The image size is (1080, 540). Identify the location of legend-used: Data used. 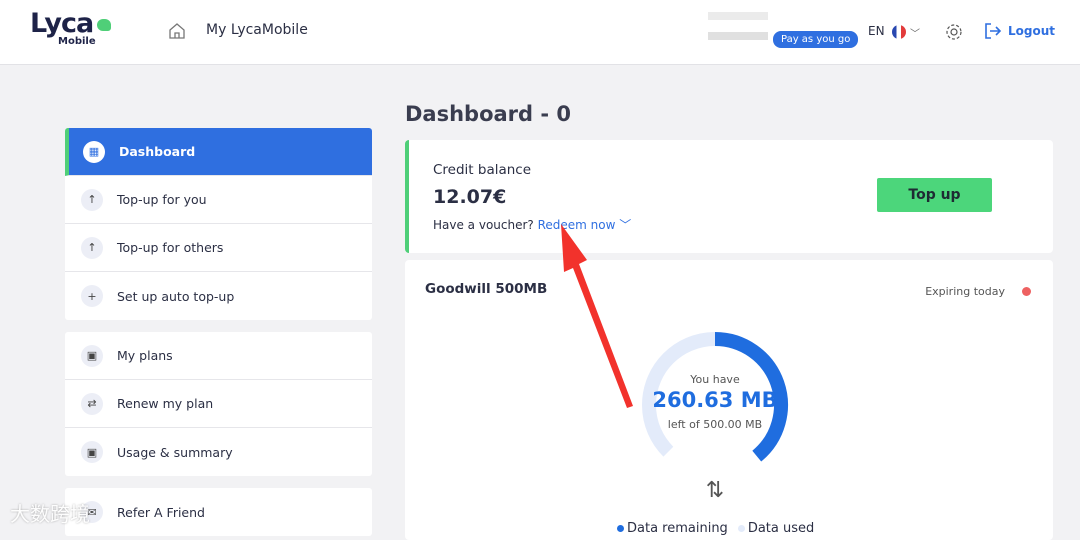
(775, 528).